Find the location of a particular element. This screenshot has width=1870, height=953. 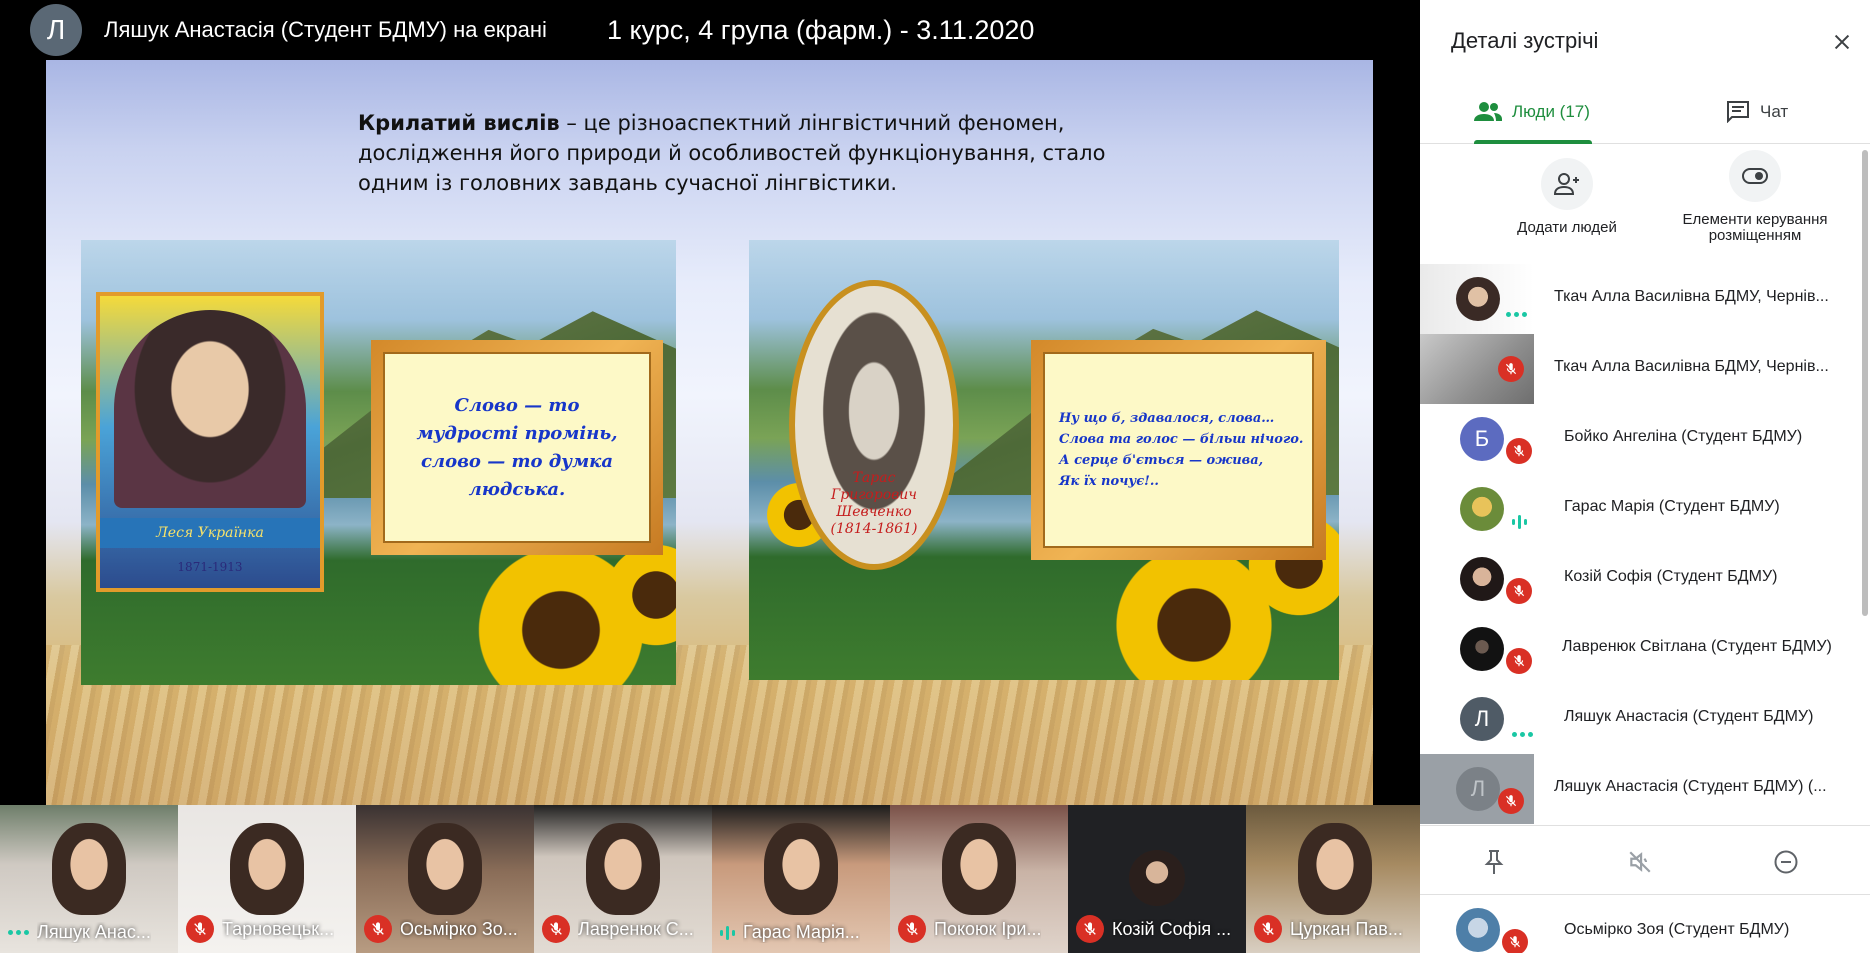

add-people-button: Додати людей is located at coordinates (1567, 197).